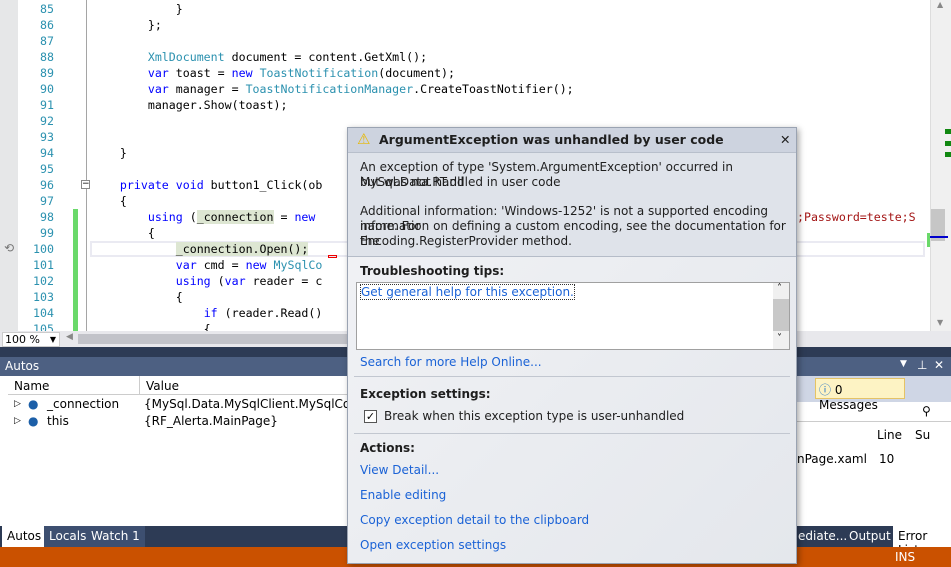 The image size is (951, 567). Describe the element at coordinates (235, 217) in the screenshot. I see `code-token: _connection` at that location.